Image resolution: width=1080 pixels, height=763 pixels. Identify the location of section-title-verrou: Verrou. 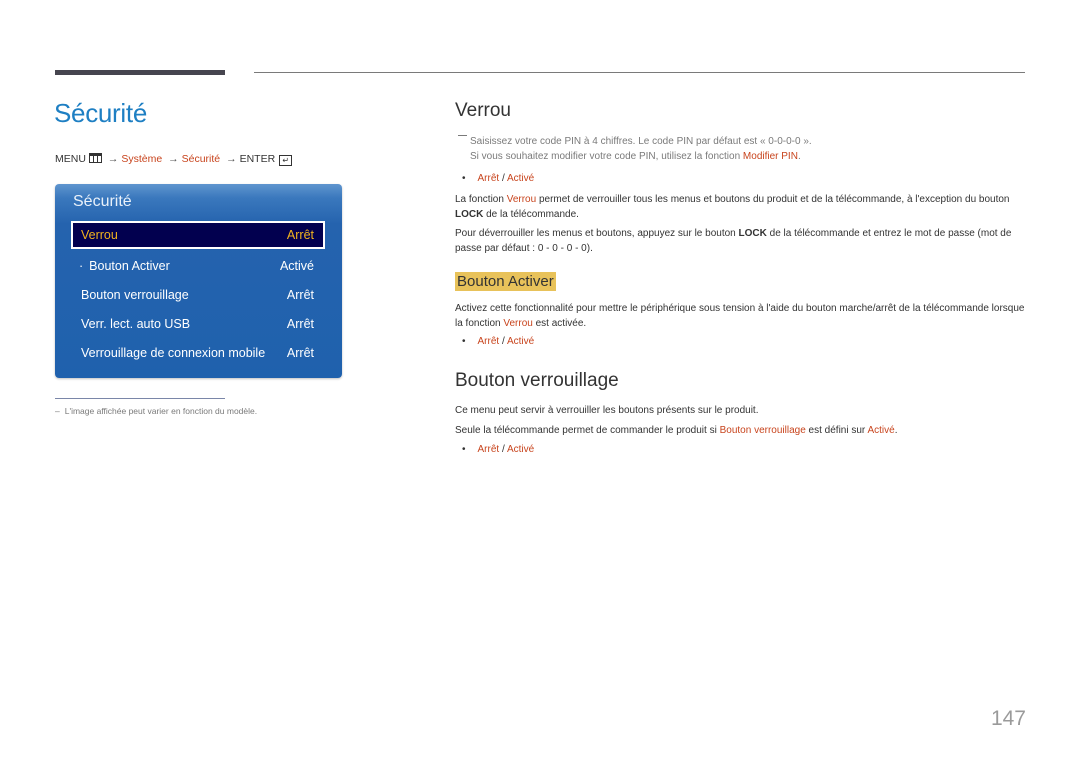
(483, 110).